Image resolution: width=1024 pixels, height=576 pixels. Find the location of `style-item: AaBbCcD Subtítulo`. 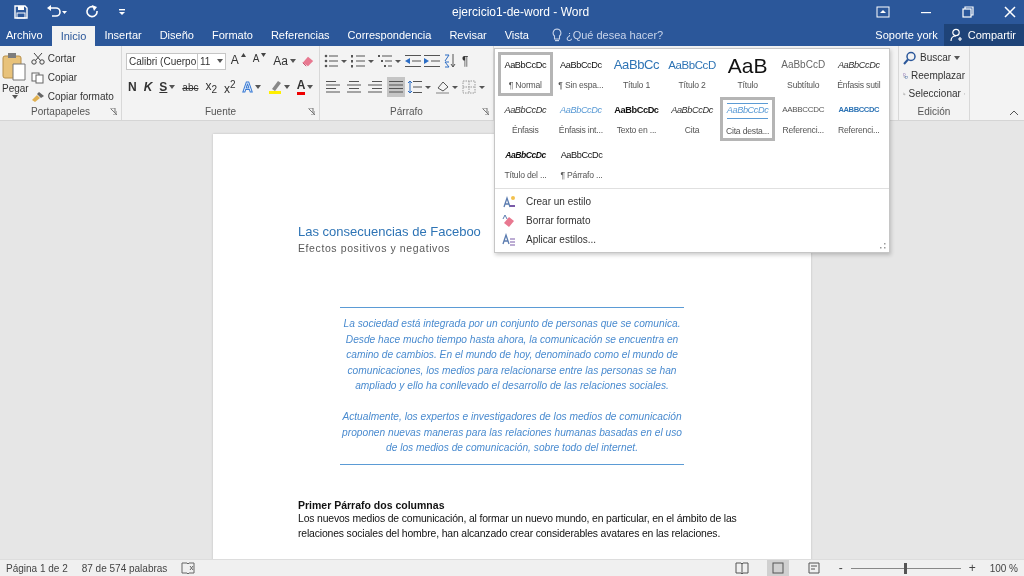

style-item: AaBbCcD Subtítulo is located at coordinates (803, 74).